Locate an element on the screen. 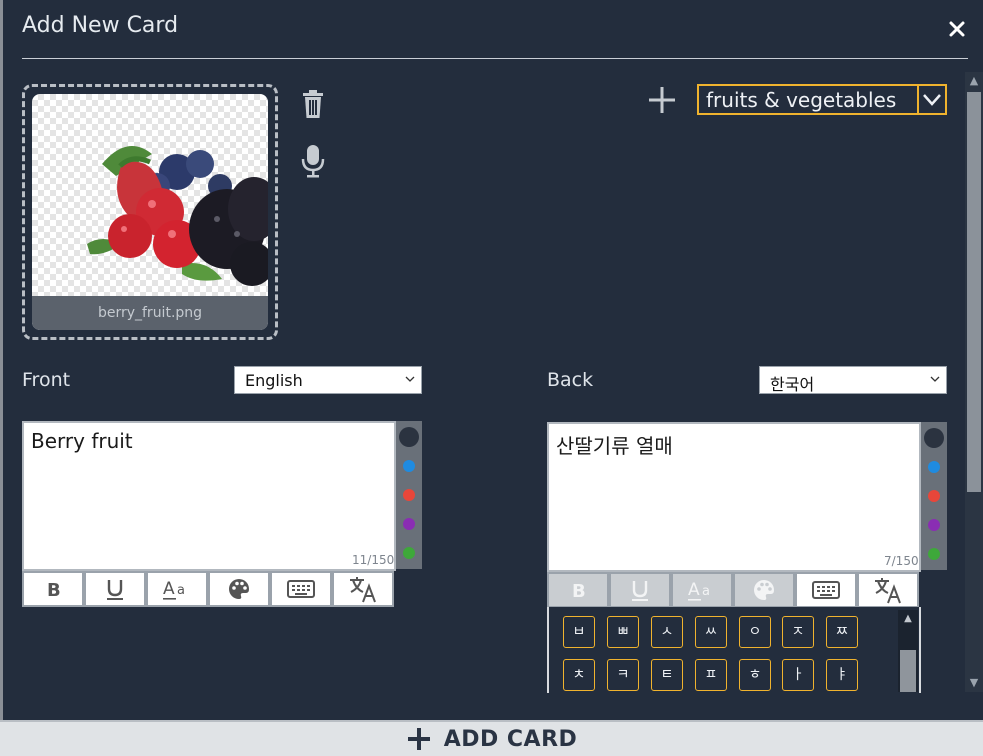  front-text-input: Berry fruit is located at coordinates (209, 496).